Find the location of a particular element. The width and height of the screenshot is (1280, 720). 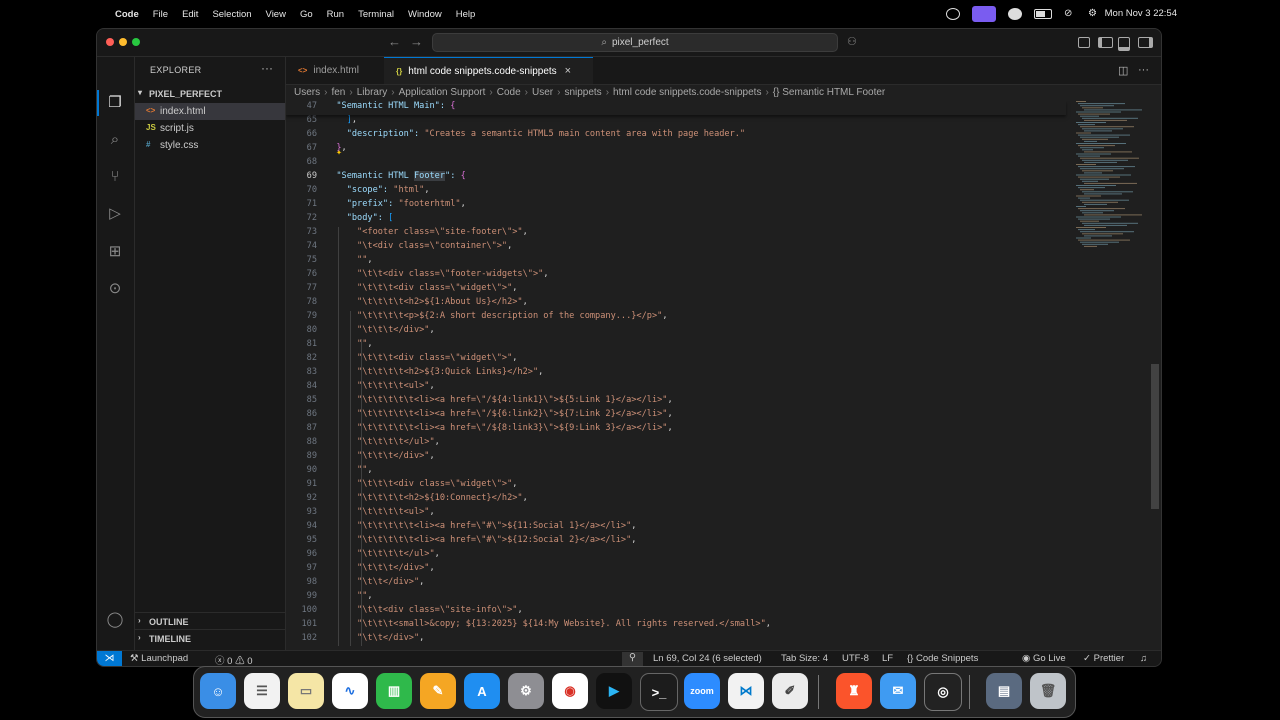

code-line: 69 "Semantic HTML Footer": { is located at coordinates (676, 178).